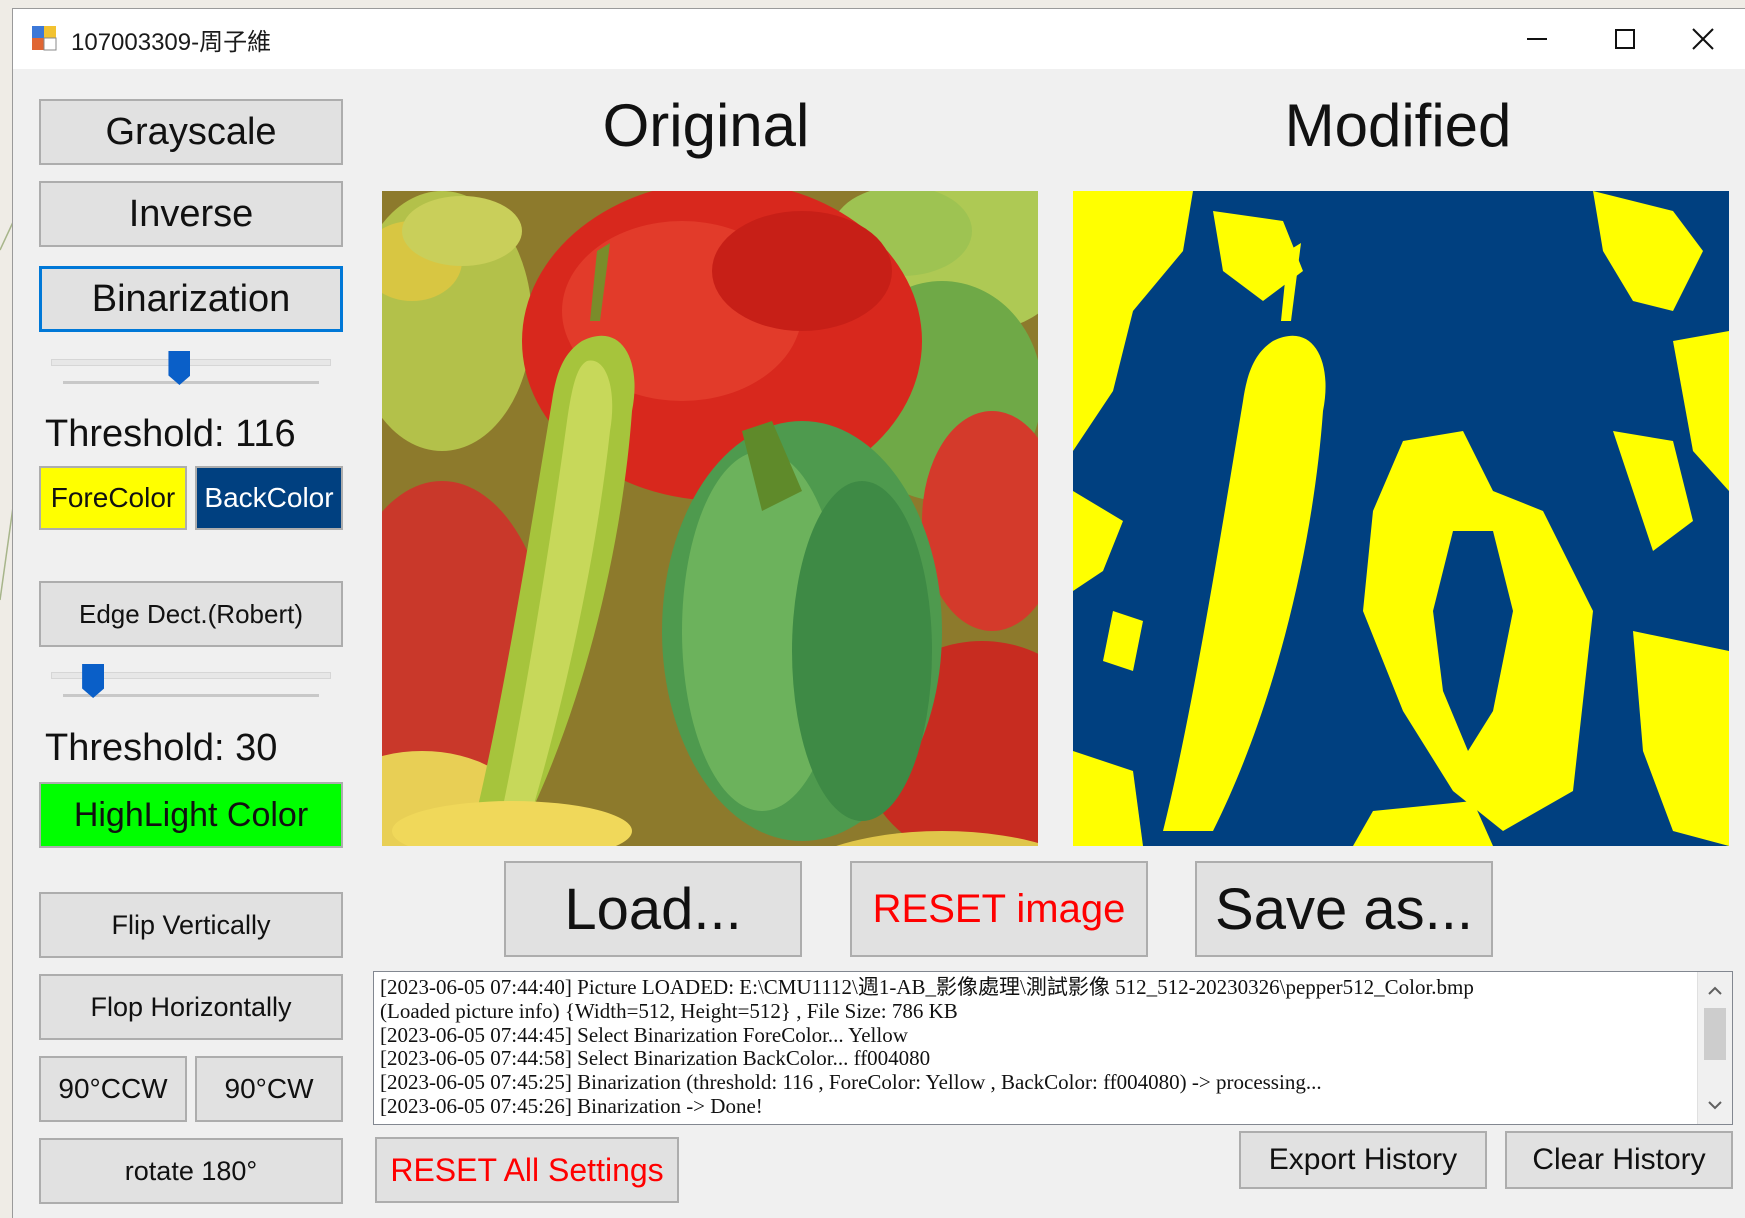 Image resolution: width=1745 pixels, height=1218 pixels. I want to click on edge-detect-button: Edge Dect.(Robert), so click(191, 614).